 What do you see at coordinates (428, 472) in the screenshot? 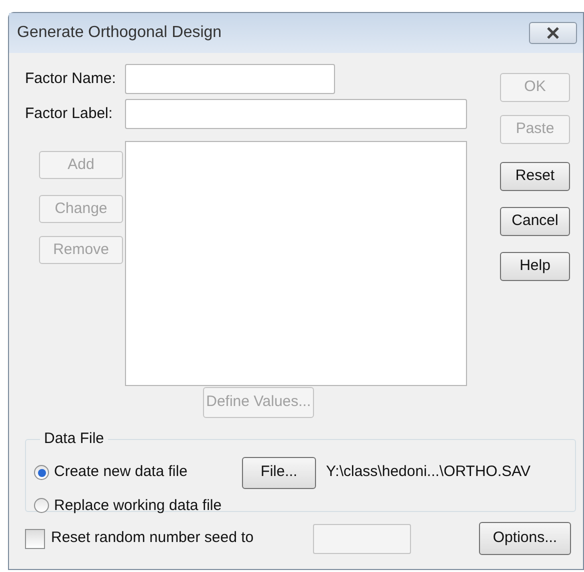
I see `file-path: Y:\class\hedoni...\ORTHO.SAV` at bounding box center [428, 472].